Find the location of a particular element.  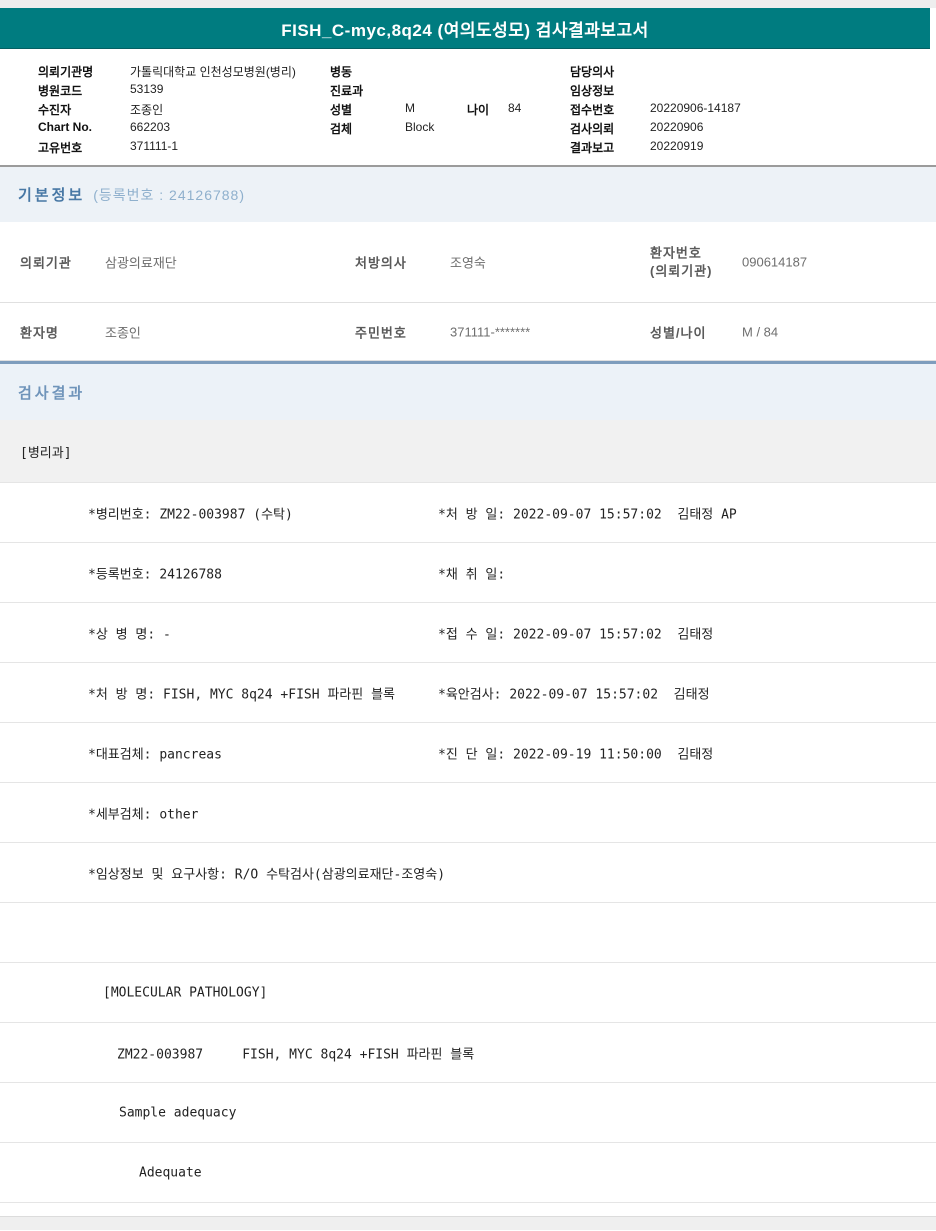

field-label: 접수번호 is located at coordinates (592, 110).